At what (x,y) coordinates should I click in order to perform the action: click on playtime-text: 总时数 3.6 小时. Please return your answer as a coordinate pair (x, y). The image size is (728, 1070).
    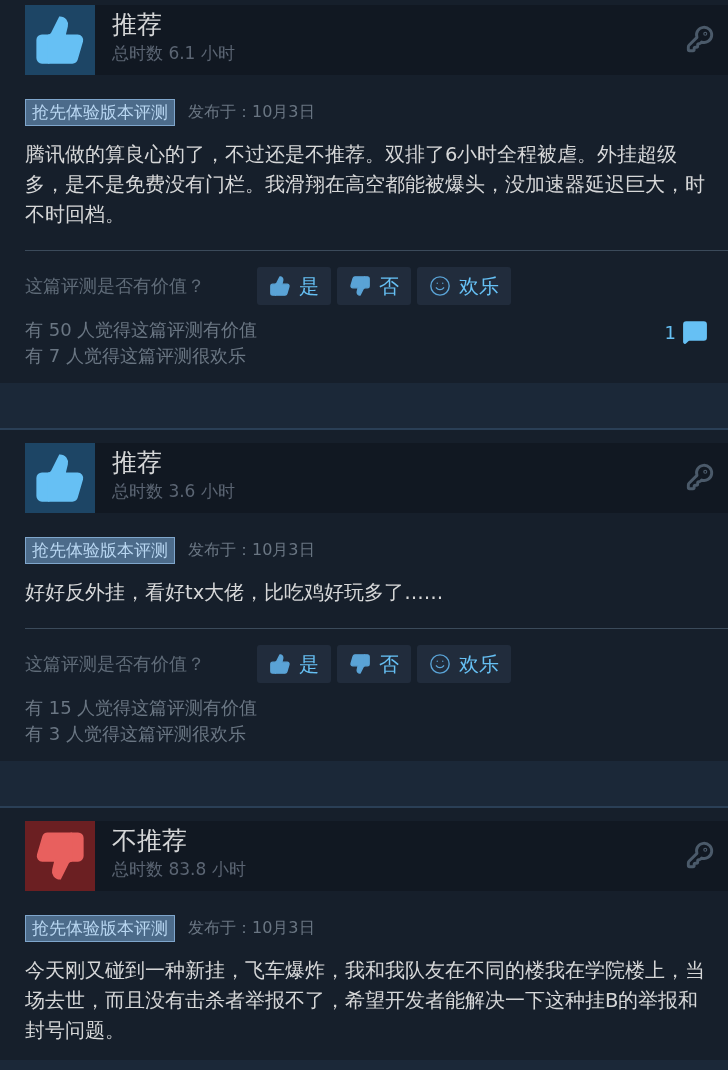
    Looking at the image, I should click on (174, 491).